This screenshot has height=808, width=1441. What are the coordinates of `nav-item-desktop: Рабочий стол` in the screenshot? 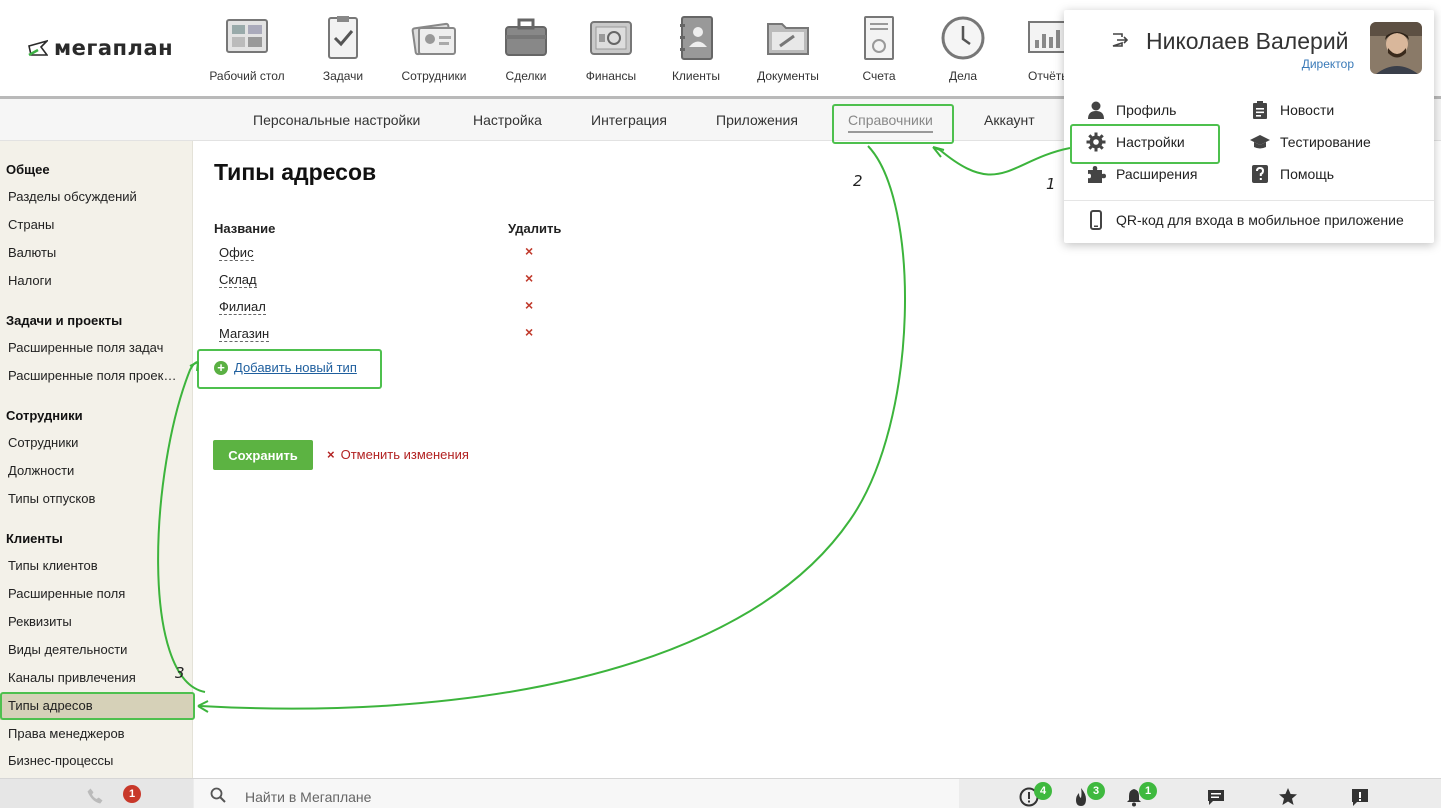 It's located at (247, 48).